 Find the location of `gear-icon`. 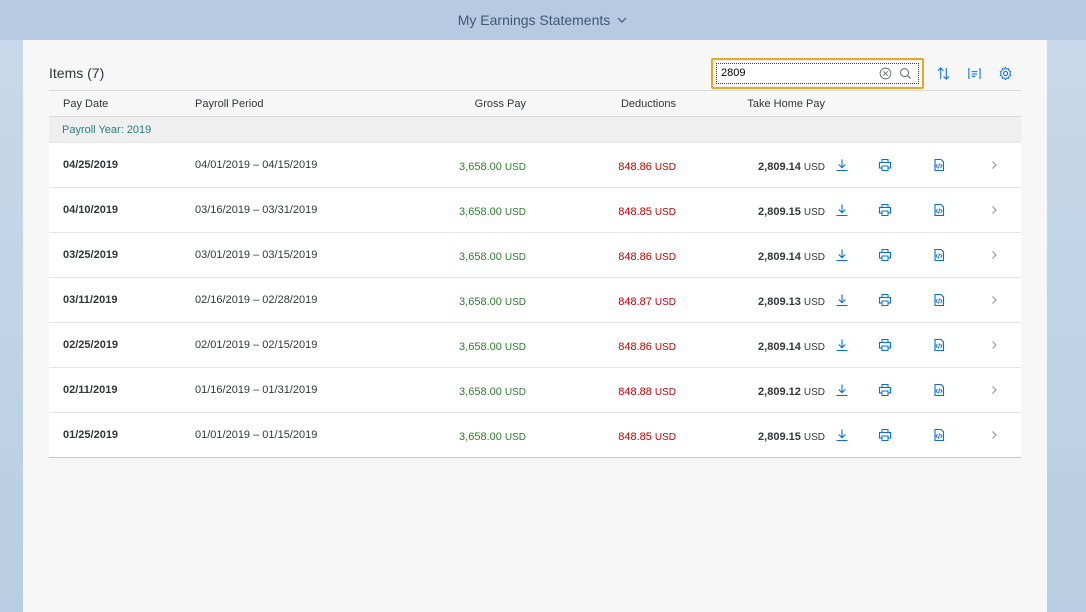

gear-icon is located at coordinates (1005, 73).